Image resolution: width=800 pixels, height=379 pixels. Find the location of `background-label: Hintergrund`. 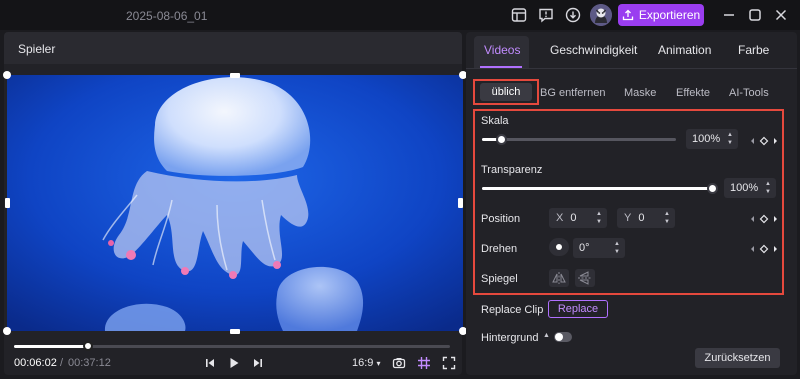

background-label: Hintergrund is located at coordinates (510, 338).